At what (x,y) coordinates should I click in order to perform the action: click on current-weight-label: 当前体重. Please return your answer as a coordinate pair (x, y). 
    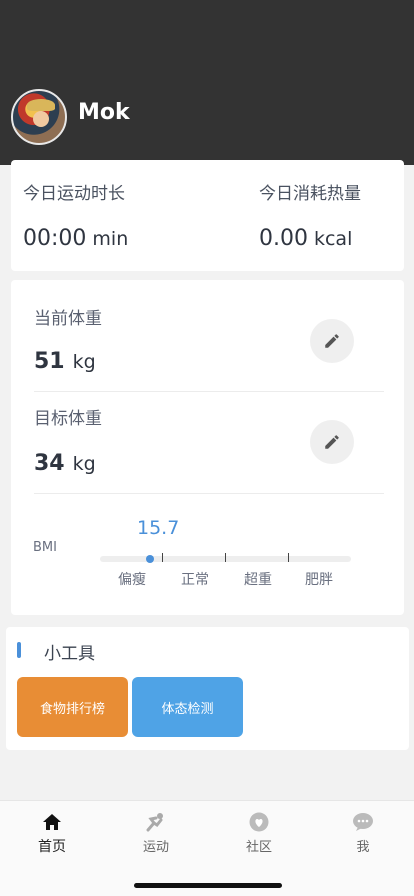
    Looking at the image, I should click on (68, 319).